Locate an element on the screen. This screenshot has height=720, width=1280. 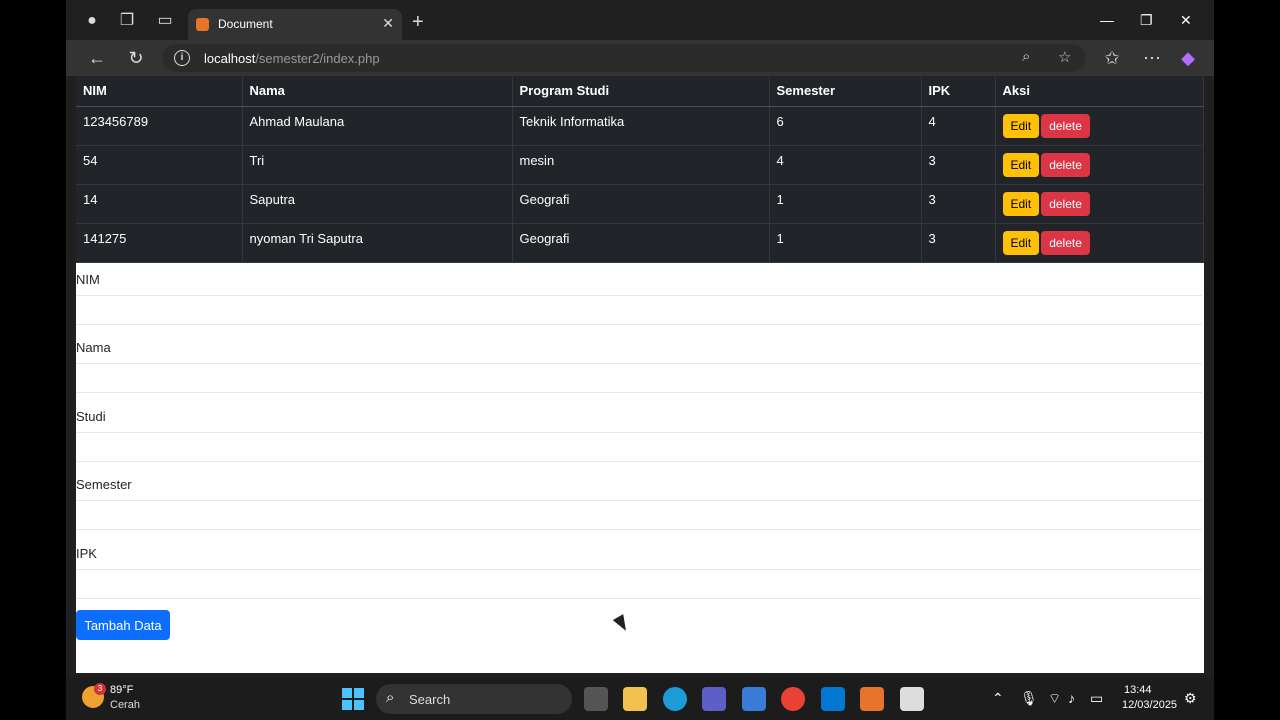
search-icon: ⌕ is located at coordinates (390, 697).